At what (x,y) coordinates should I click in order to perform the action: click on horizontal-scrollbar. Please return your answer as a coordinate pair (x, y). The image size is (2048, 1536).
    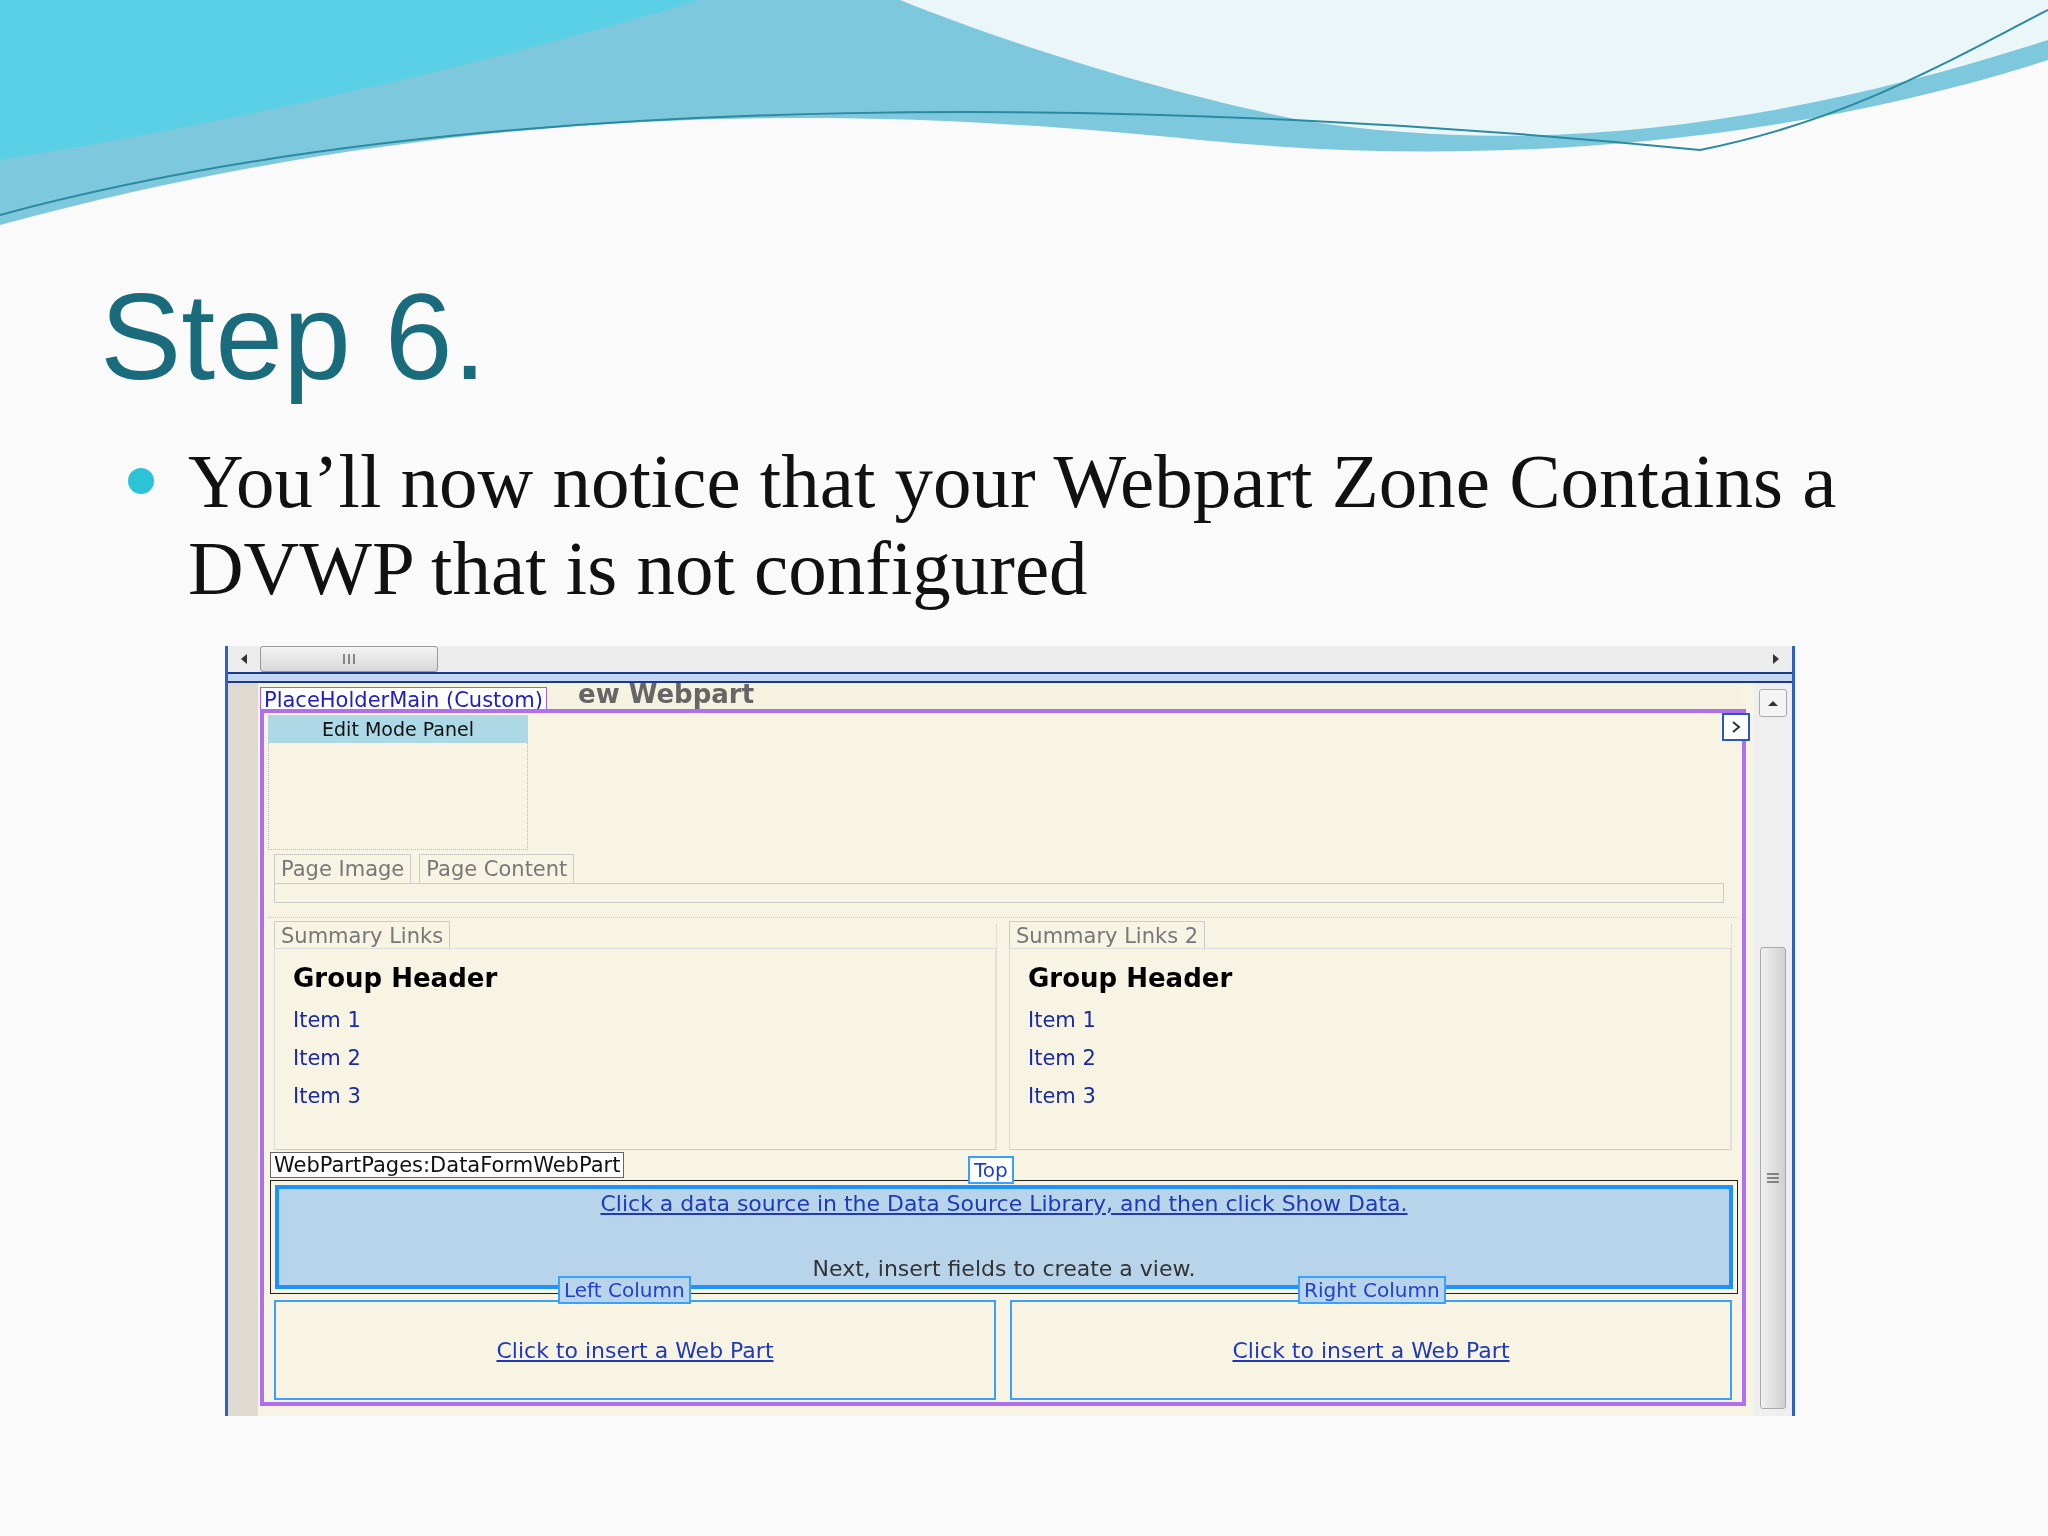
    Looking at the image, I should click on (1010, 660).